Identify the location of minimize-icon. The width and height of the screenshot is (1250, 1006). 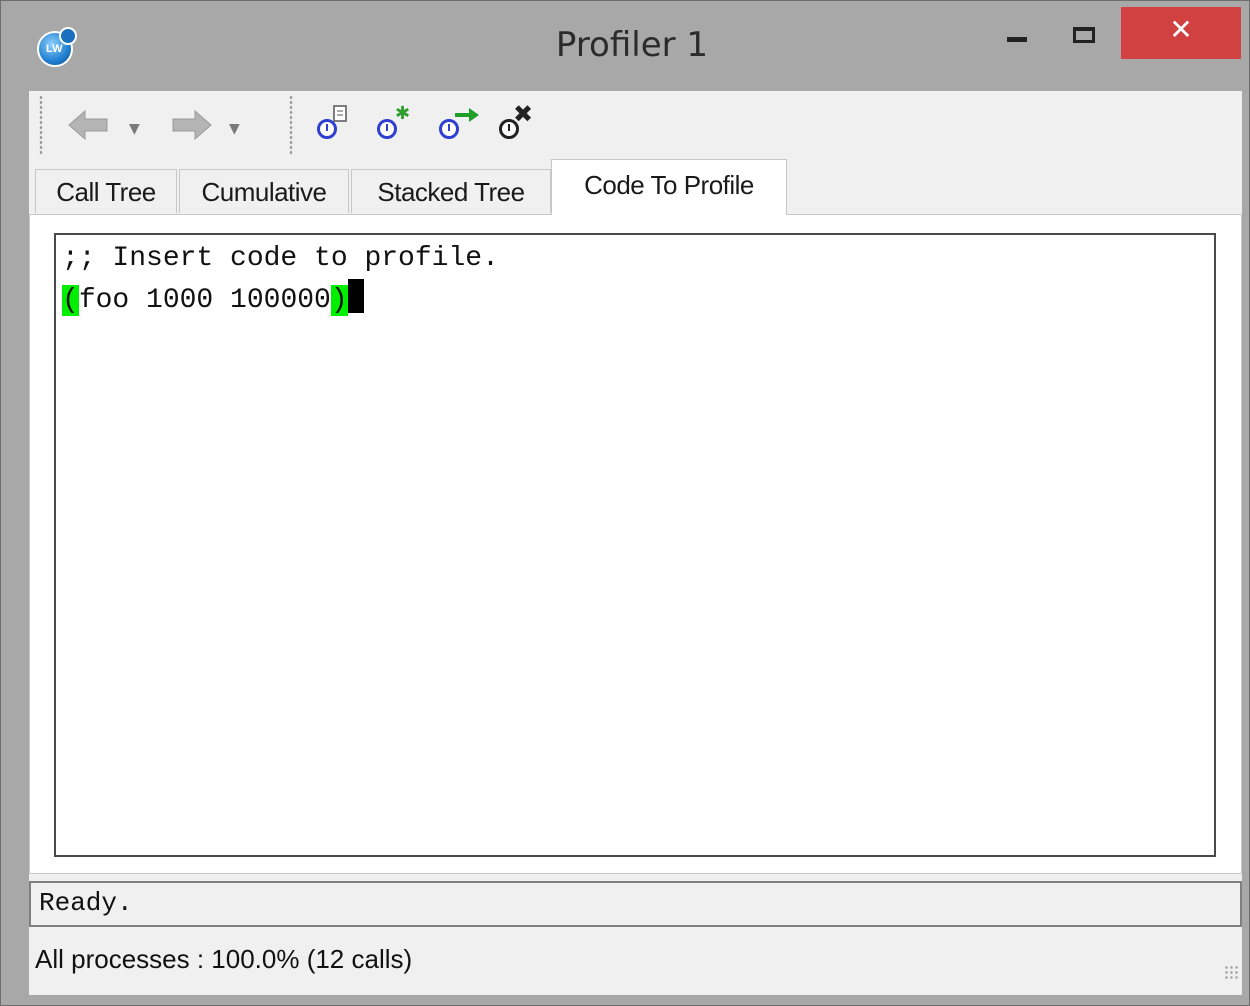
(1017, 39).